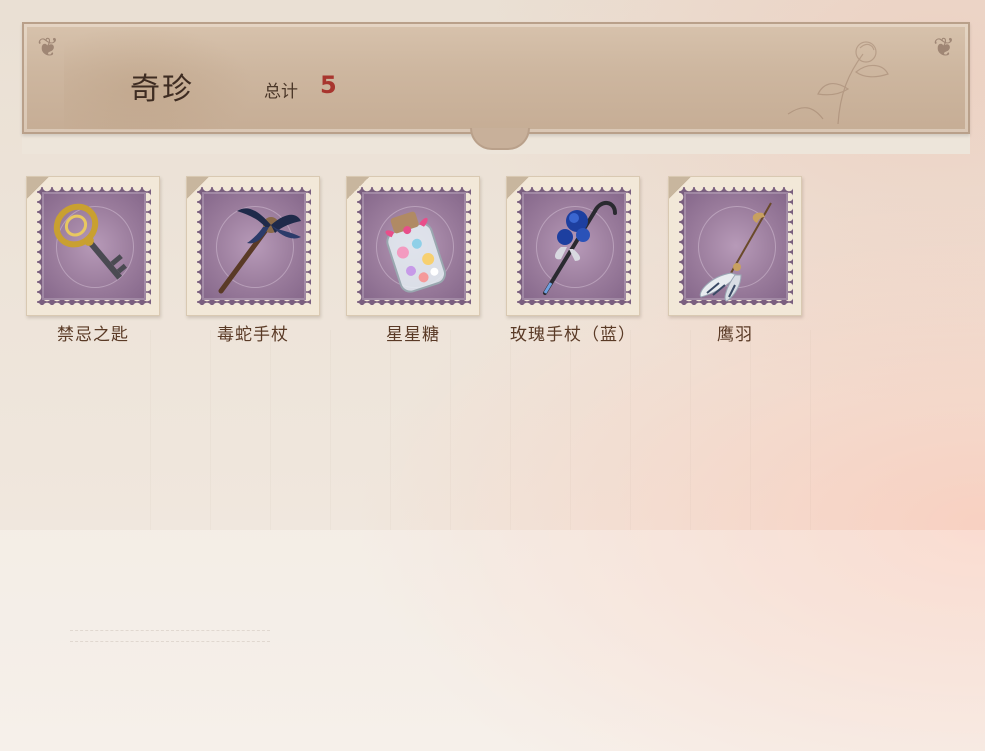 The image size is (985, 751). Describe the element at coordinates (735, 335) in the screenshot. I see `item-label: 鹰羽` at that location.